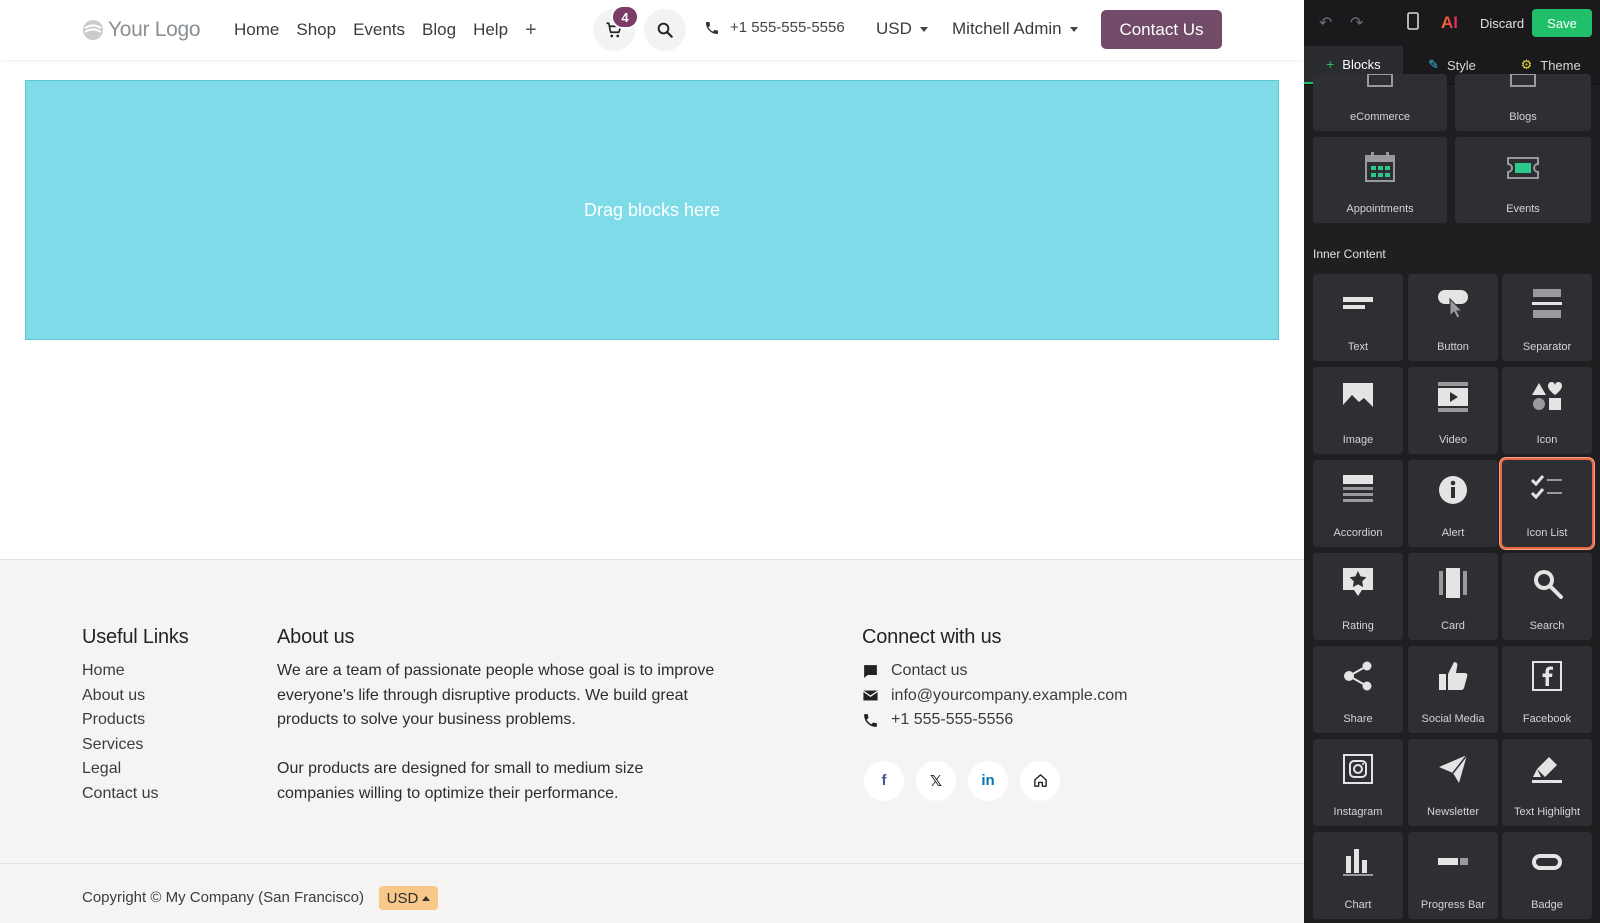  I want to click on x-icon: 𝕏, so click(936, 780).